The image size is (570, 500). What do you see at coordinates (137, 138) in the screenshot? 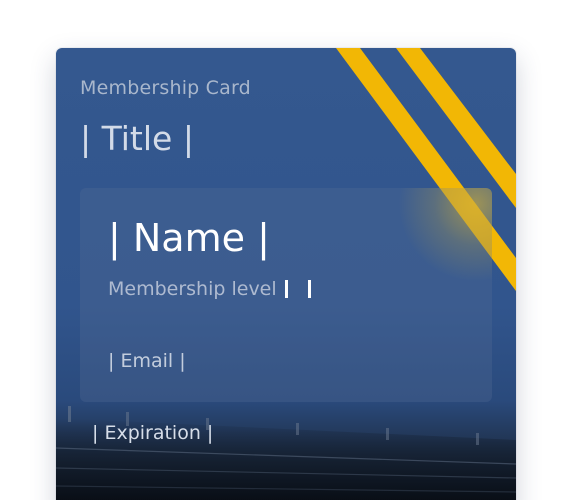
I see `card-title: | Title |` at bounding box center [137, 138].